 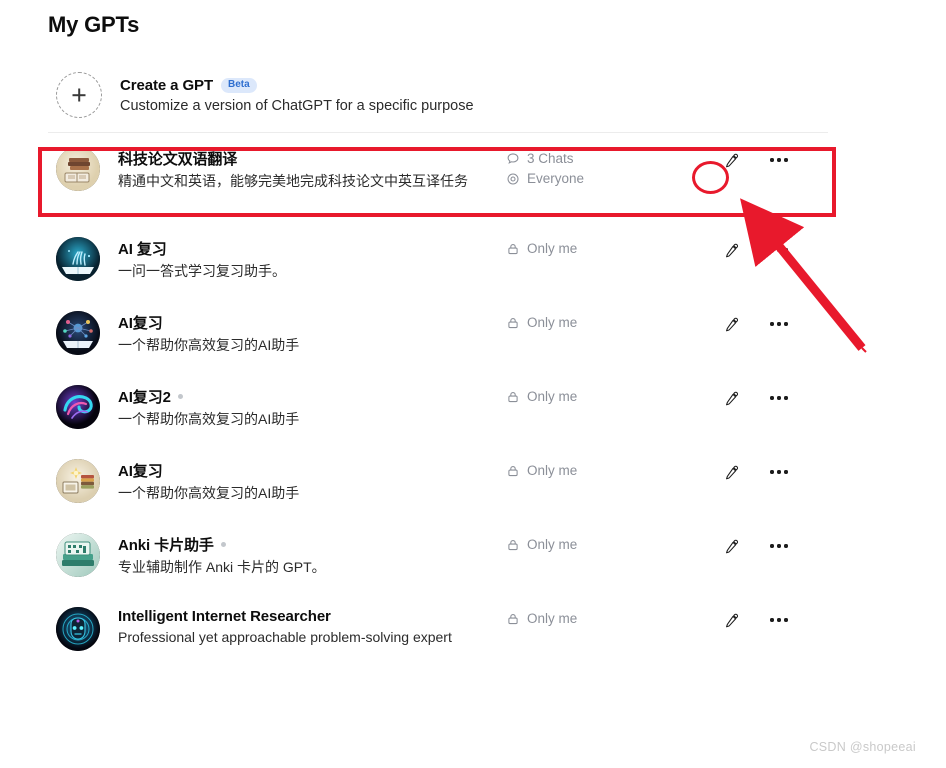 What do you see at coordinates (303, 407) in the screenshot?
I see `gpt-row-main: AI复习2 一个帮助你高效复习的AI助手` at bounding box center [303, 407].